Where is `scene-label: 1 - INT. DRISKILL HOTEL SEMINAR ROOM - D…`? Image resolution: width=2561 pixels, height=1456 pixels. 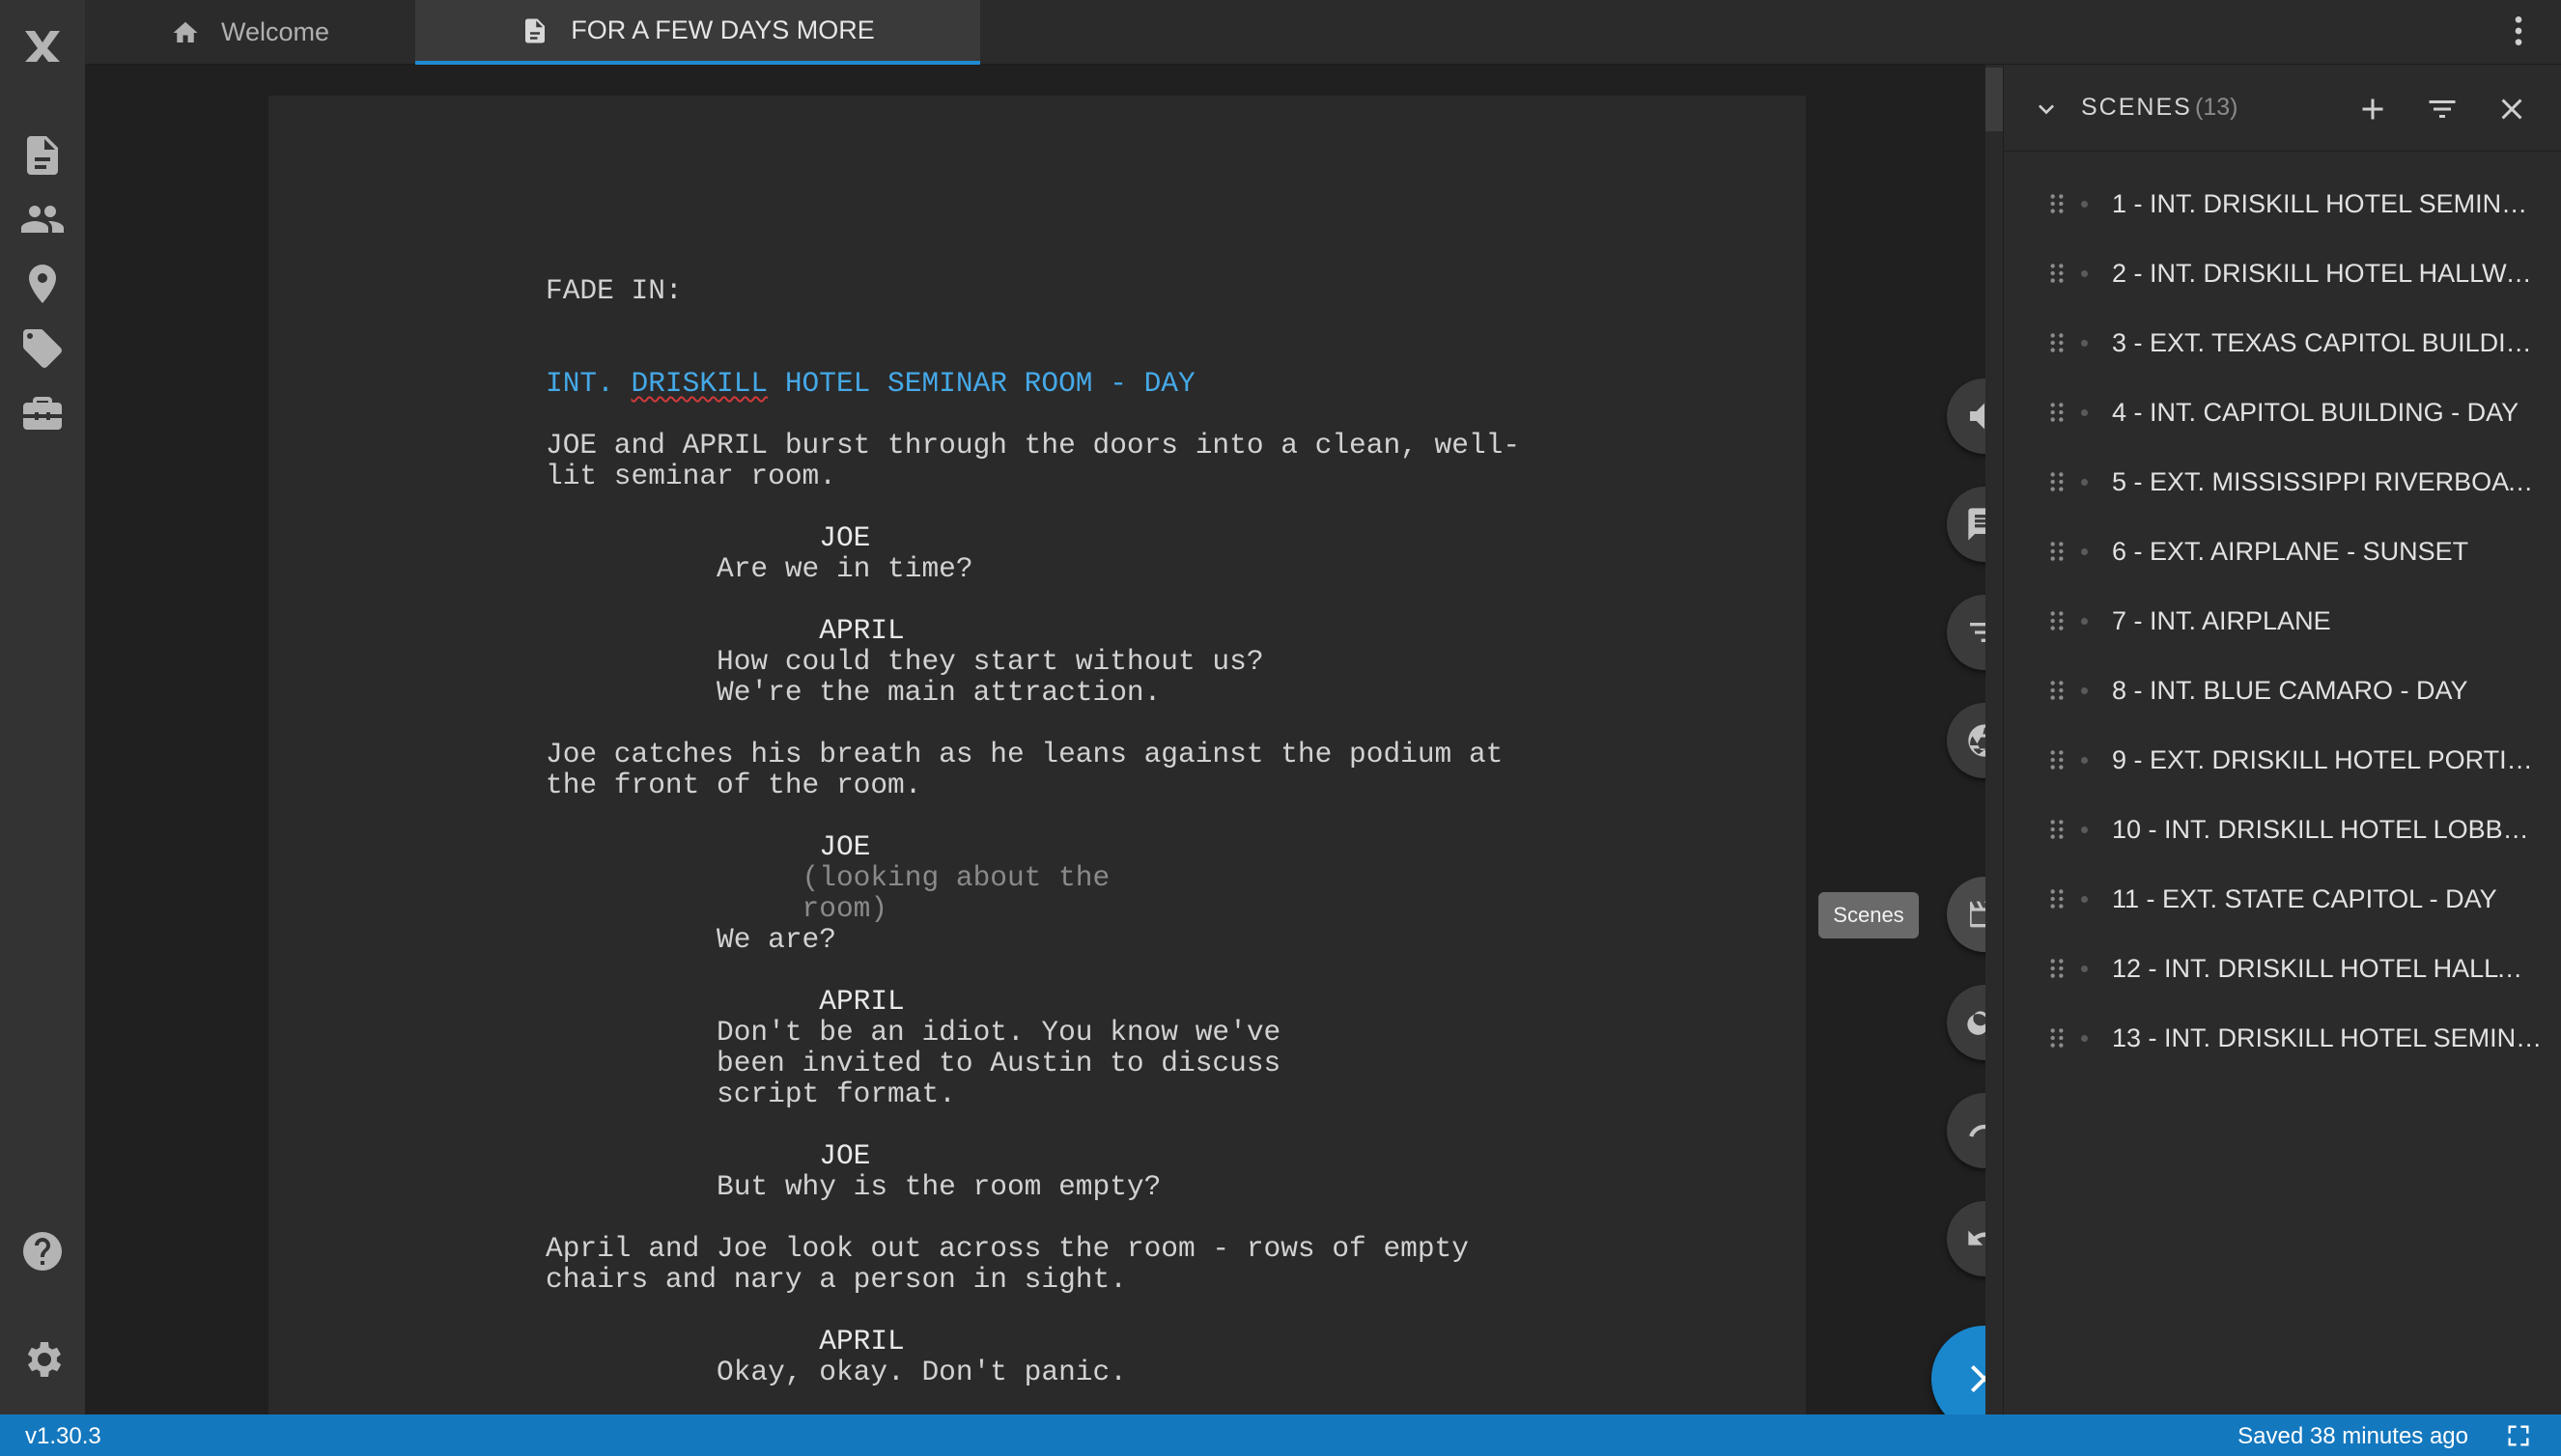
scene-label: 1 - INT. DRISKILL HOTEL SEMINAR ROOM - D… is located at coordinates (2327, 203).